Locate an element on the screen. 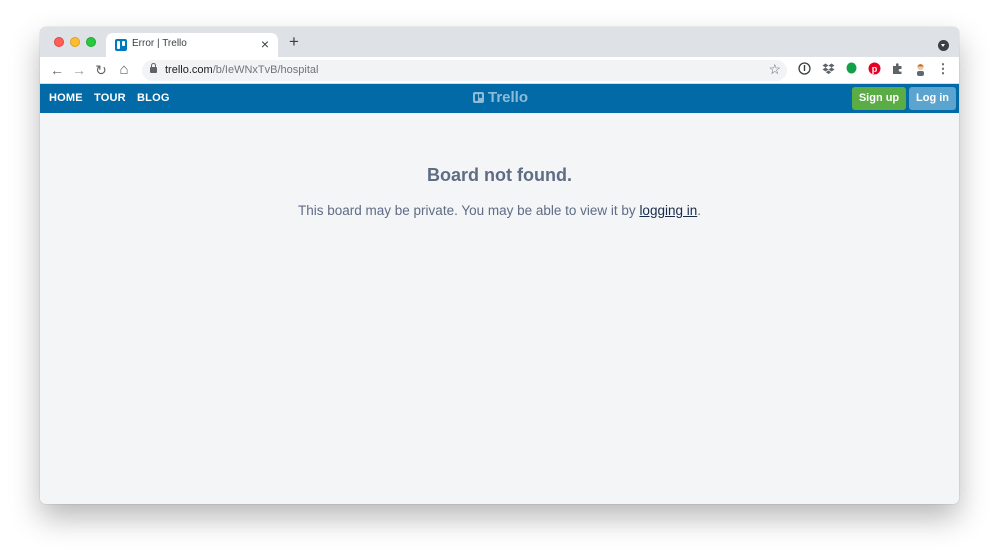 This screenshot has width=999, height=558. minimize-window-button is located at coordinates (75, 42).